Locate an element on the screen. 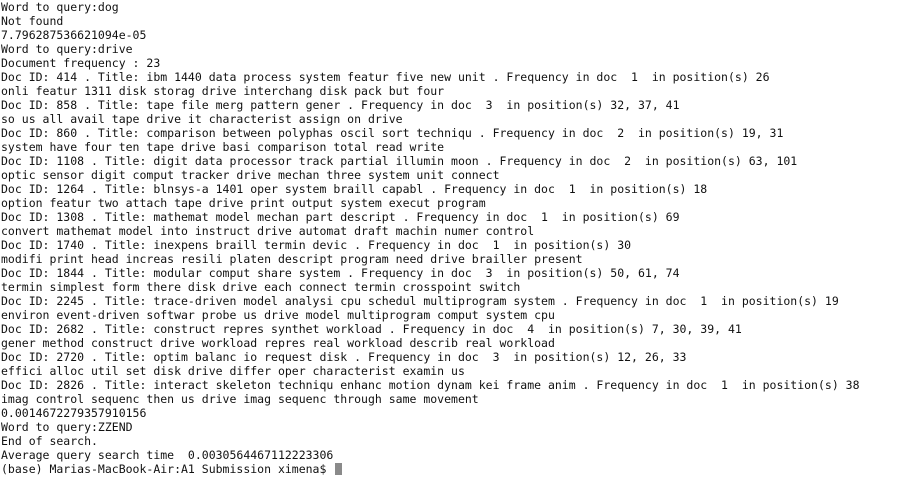  terminal-output-line: 7.796287536621094e-05 is located at coordinates (74, 35).